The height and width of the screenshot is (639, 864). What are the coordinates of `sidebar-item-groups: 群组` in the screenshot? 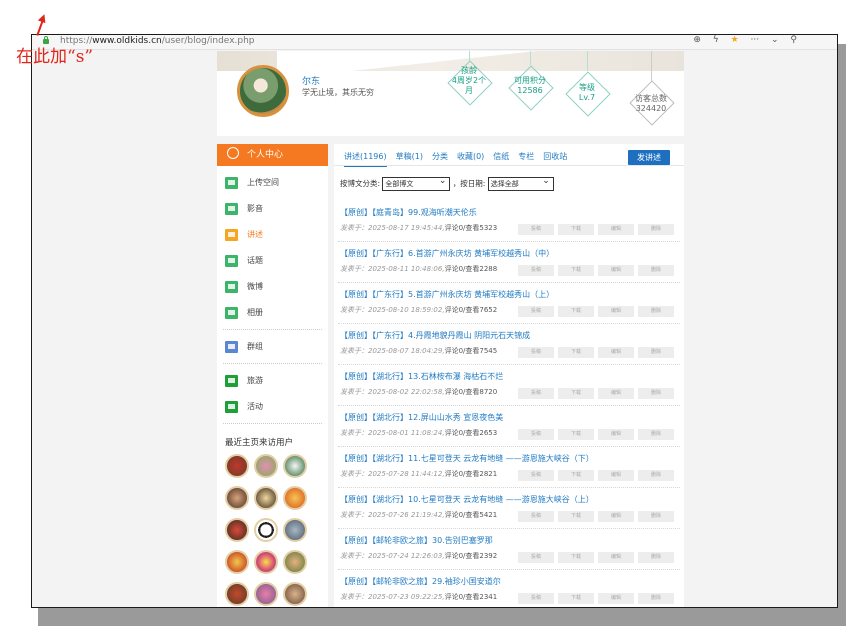 It's located at (272, 347).